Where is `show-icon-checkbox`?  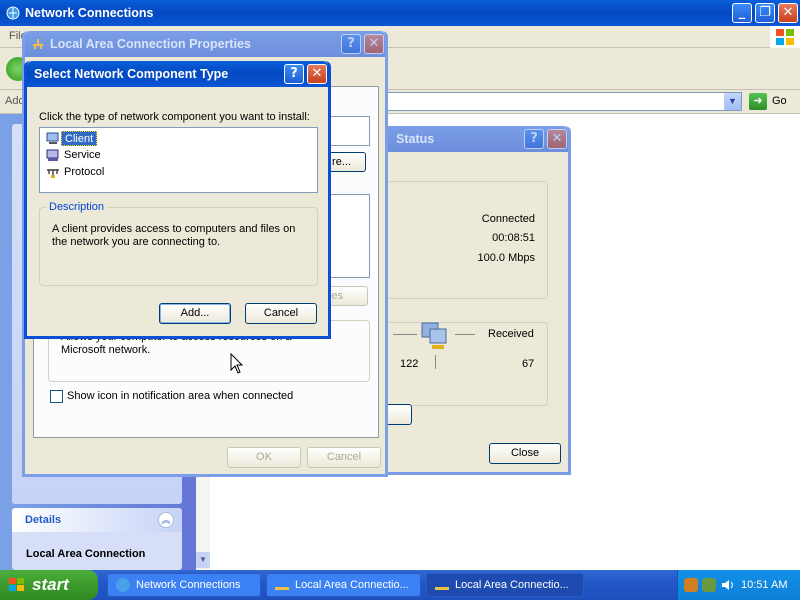 show-icon-checkbox is located at coordinates (56, 396).